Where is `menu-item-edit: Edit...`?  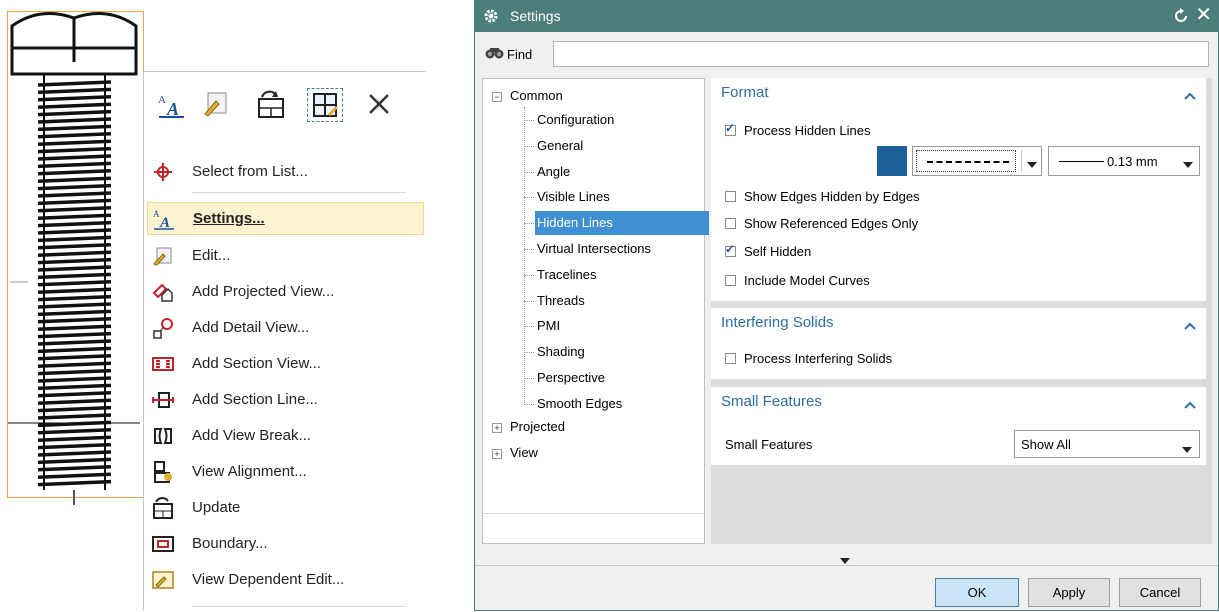
menu-item-edit: Edit... is located at coordinates (282, 255).